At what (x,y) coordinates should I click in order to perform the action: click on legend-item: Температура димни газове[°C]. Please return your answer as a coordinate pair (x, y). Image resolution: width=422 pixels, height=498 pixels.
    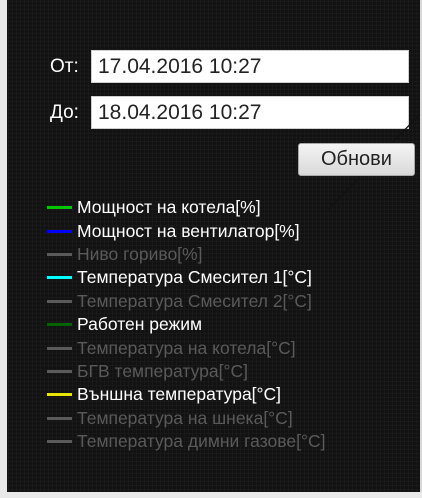
    Looking at the image, I should click on (186, 441).